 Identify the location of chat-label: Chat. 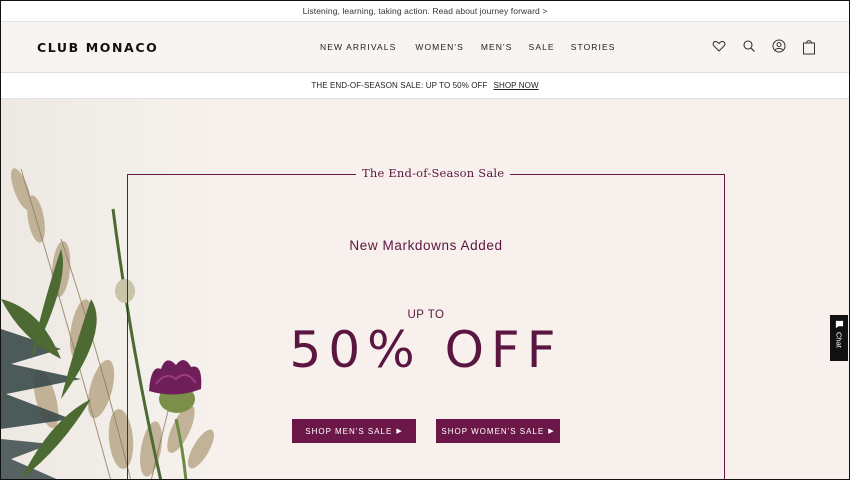
(839, 340).